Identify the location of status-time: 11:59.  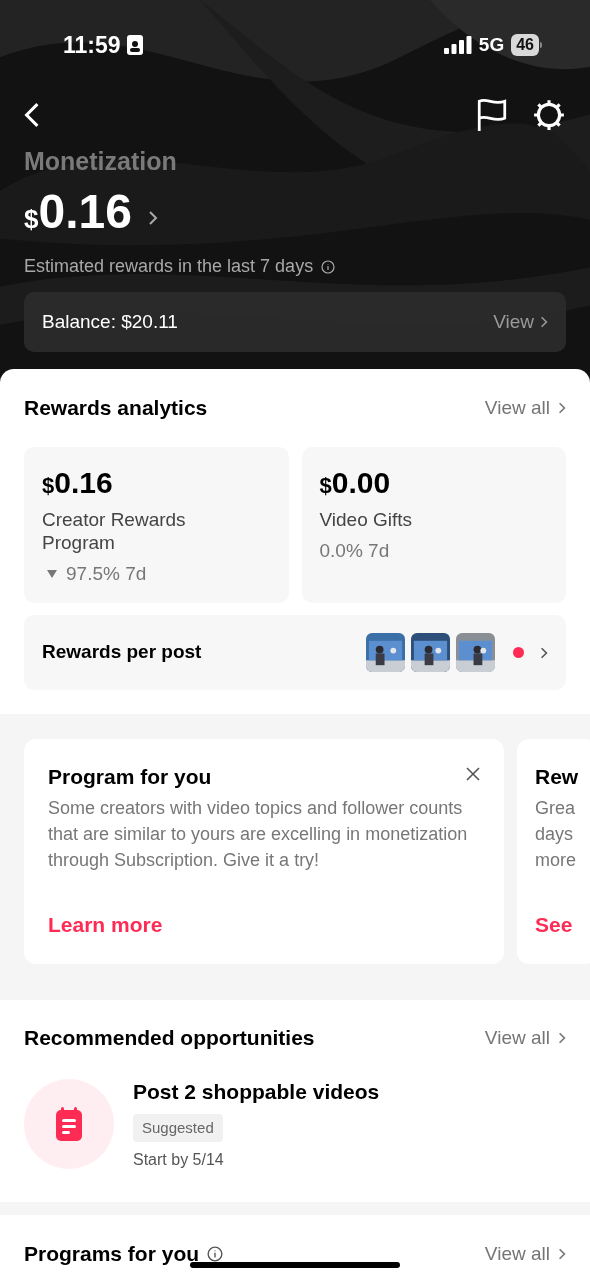
(92, 45).